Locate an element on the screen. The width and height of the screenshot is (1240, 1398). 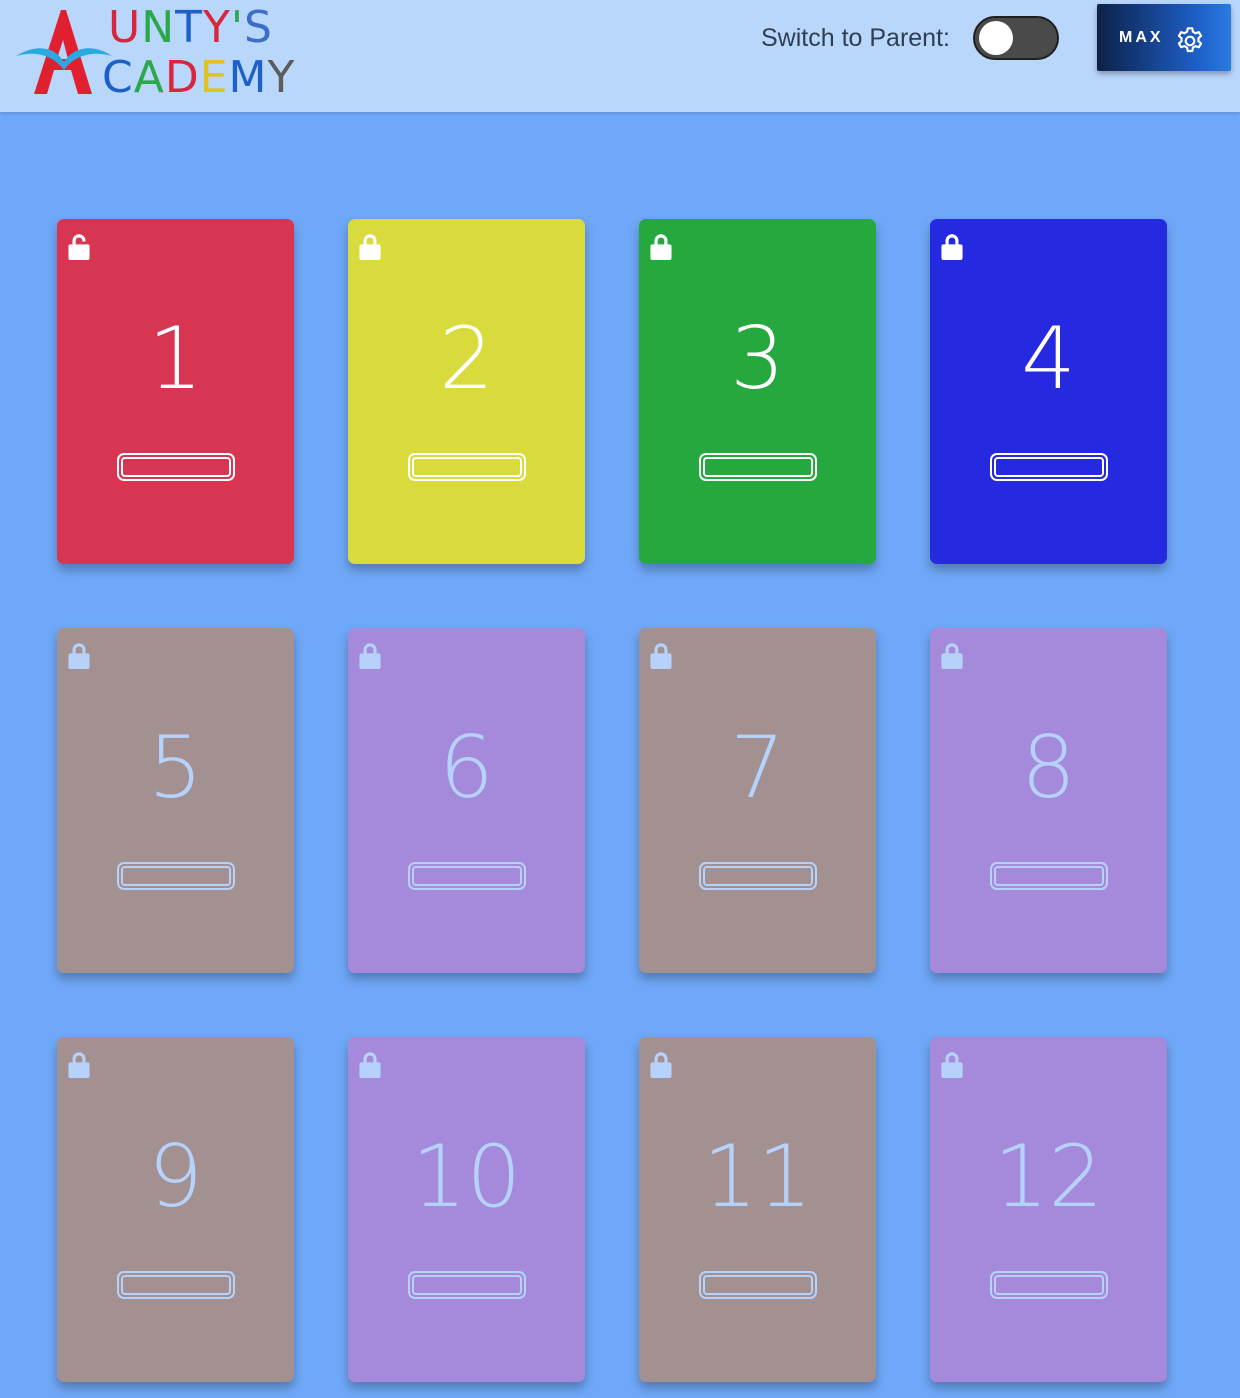
level-card-9: 9 is located at coordinates (175, 1209).